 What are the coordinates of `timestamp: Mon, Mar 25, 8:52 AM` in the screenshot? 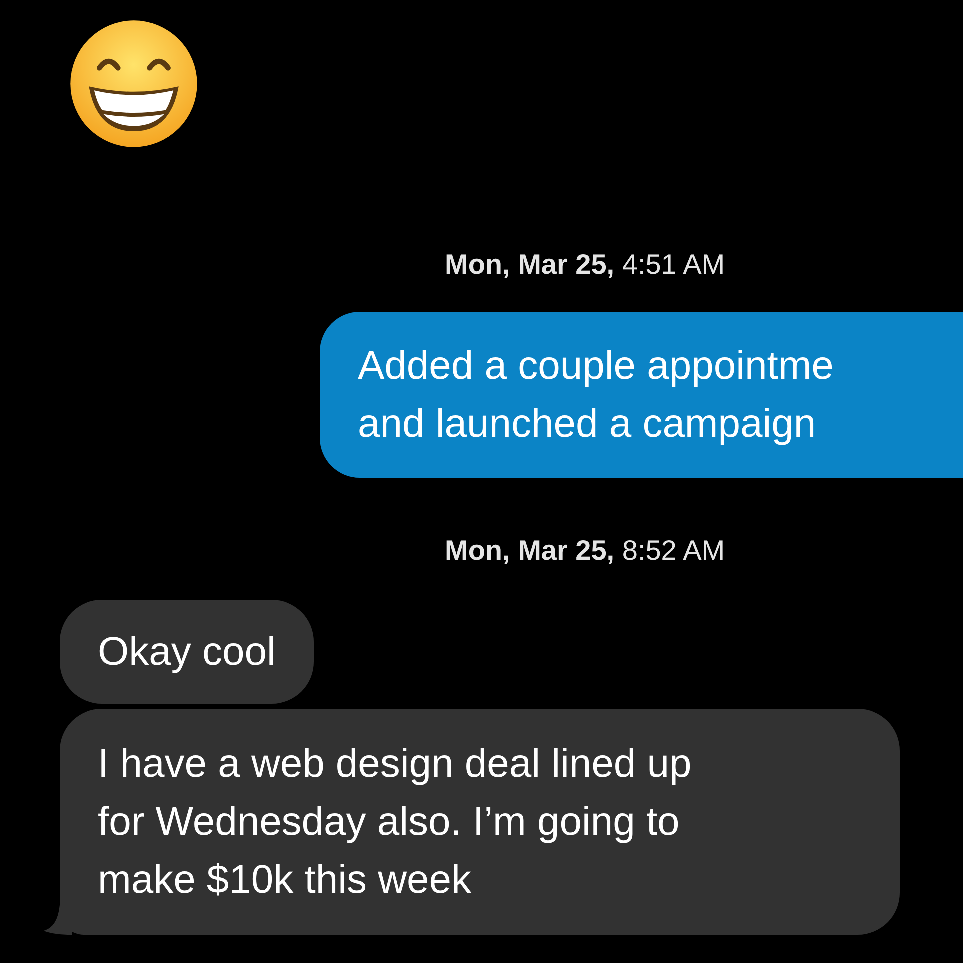 It's located at (585, 551).